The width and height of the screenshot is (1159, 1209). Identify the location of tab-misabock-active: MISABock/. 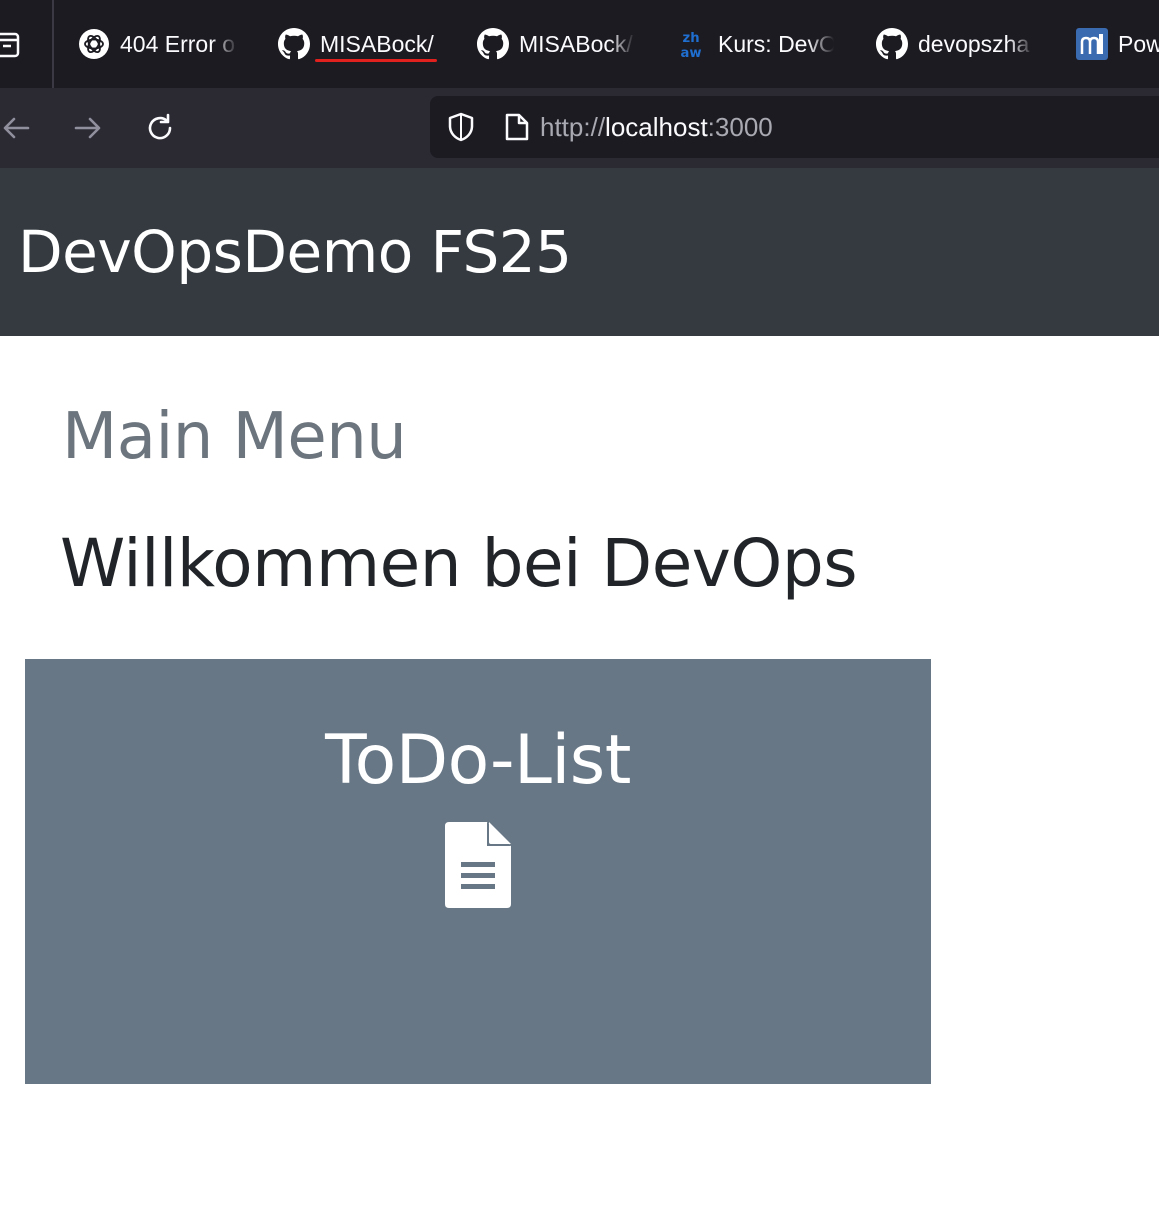
(357, 44).